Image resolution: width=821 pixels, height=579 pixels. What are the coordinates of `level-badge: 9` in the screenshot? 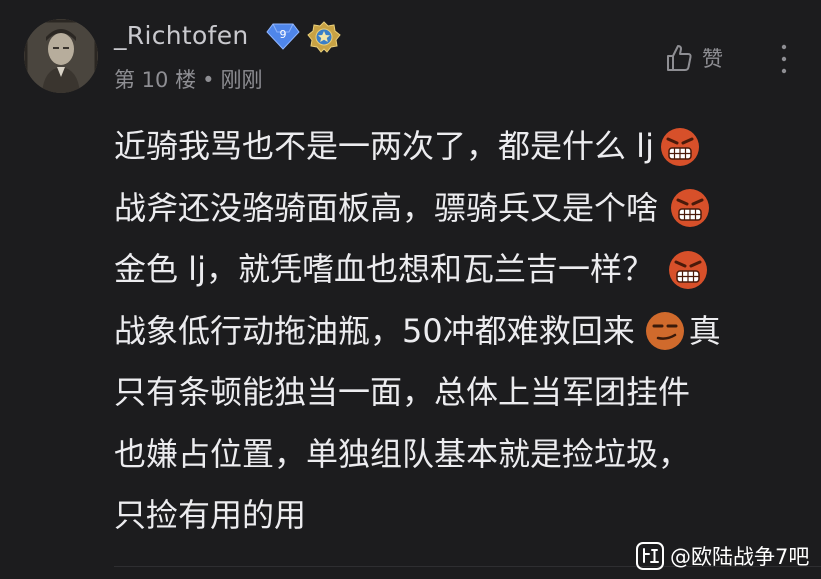 It's located at (283, 36).